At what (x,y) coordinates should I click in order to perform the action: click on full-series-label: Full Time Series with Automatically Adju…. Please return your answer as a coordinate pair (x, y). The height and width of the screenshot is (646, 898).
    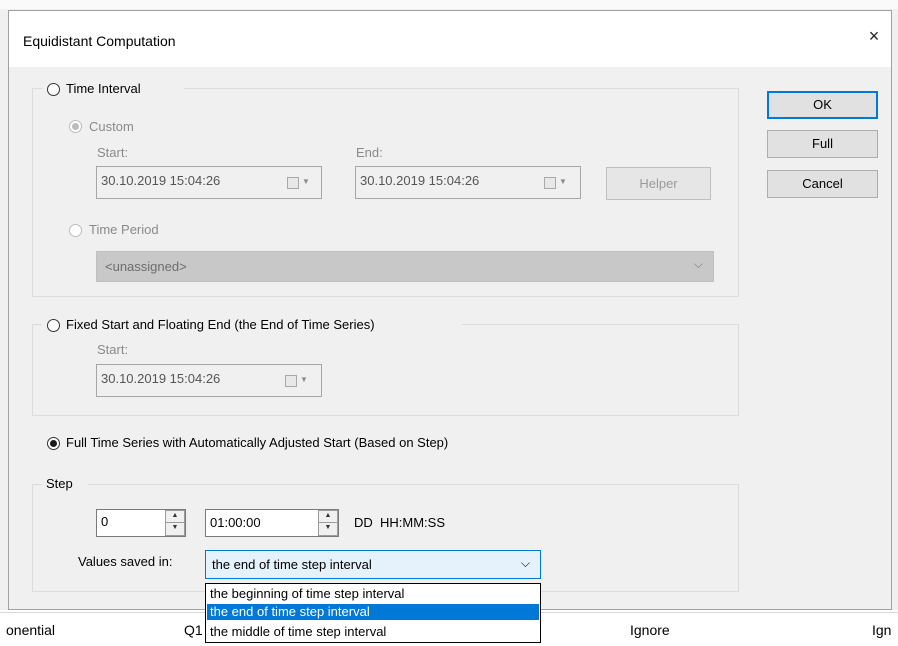
    Looking at the image, I should click on (257, 442).